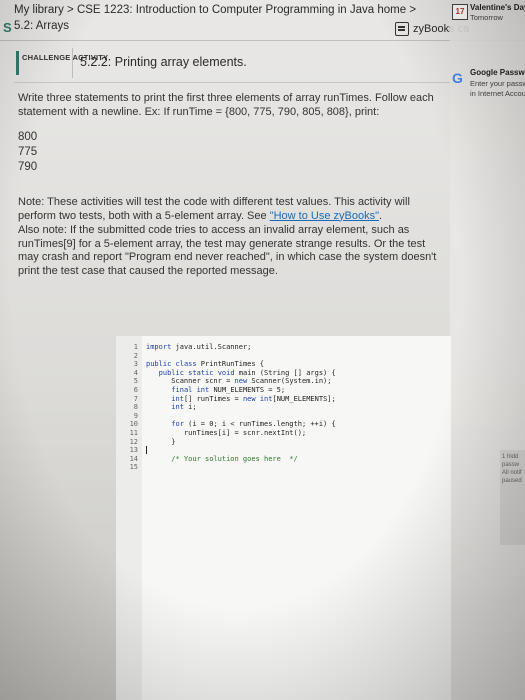 The image size is (525, 700). I want to click on code-line: }, so click(160, 442).